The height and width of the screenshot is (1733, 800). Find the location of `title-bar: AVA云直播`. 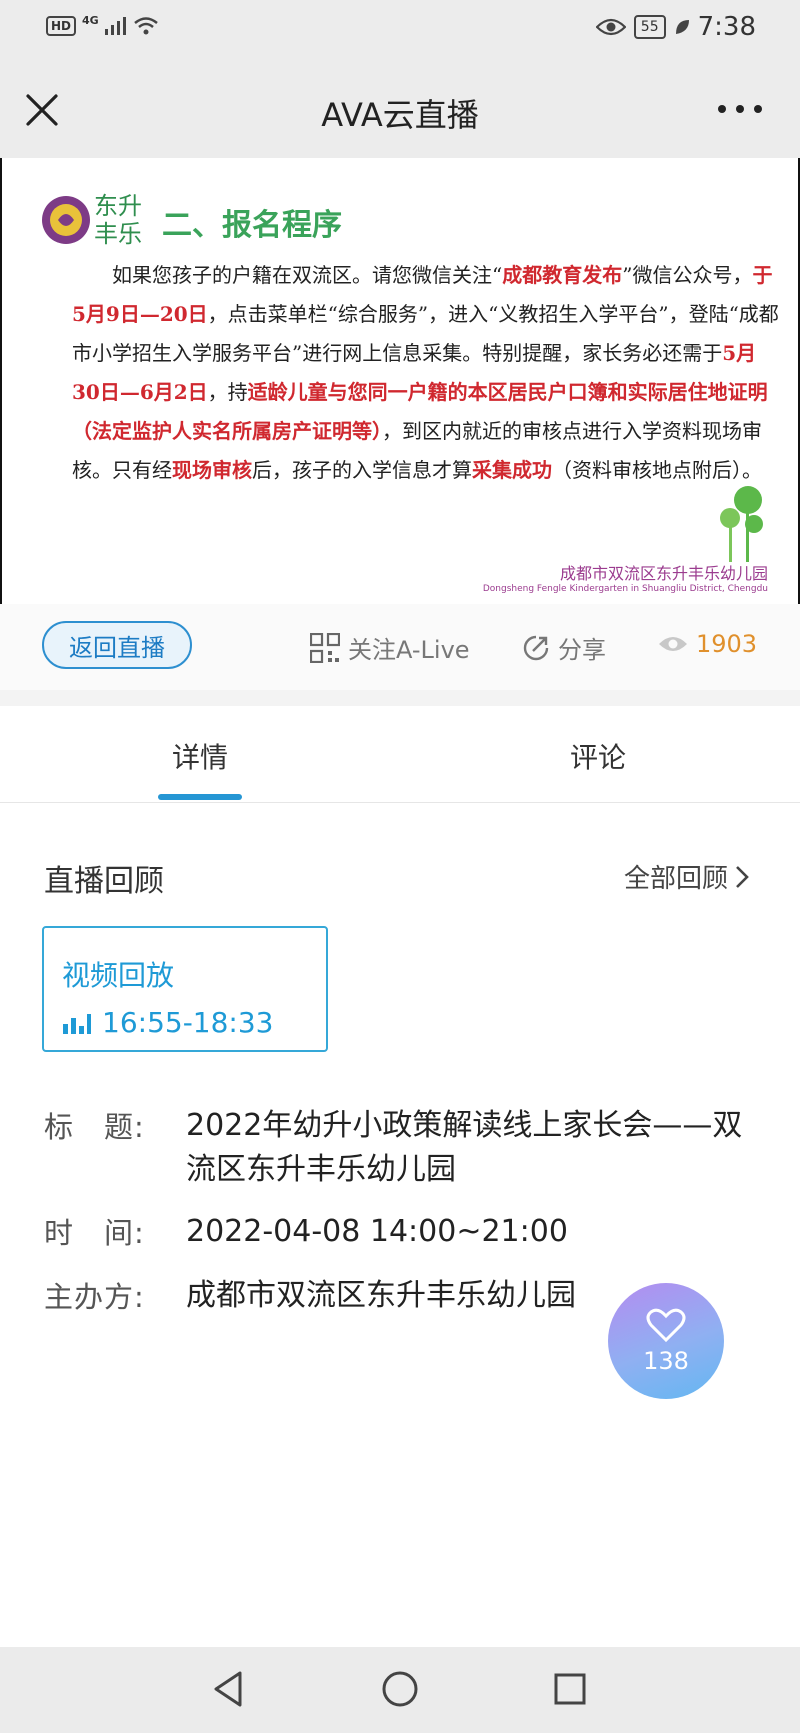

title-bar: AVA云直播 is located at coordinates (400, 110).